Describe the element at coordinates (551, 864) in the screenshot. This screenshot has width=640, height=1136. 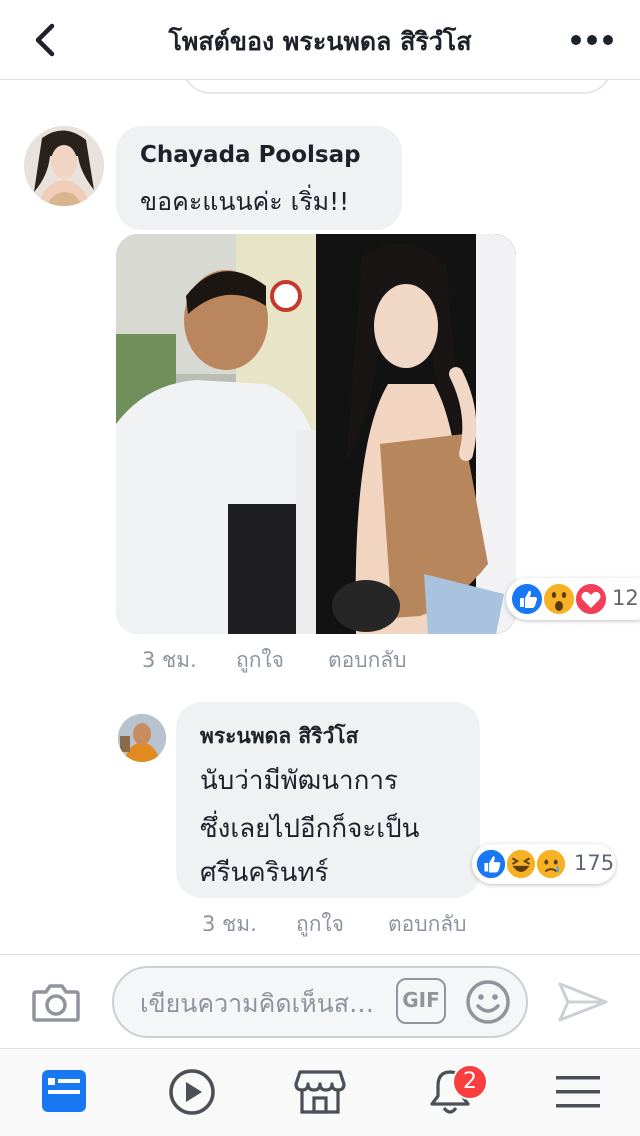
I see `sad-icon` at that location.